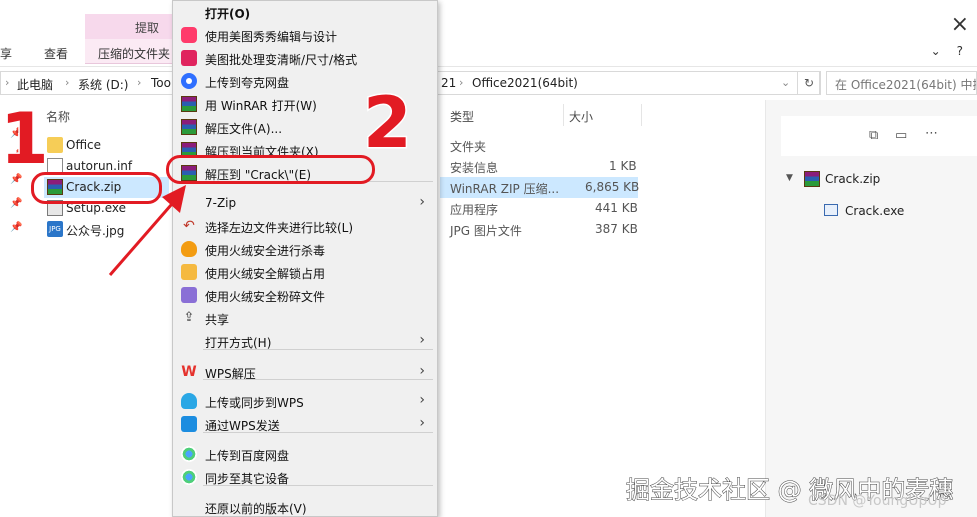  Describe the element at coordinates (265, 274) in the screenshot. I see `menu-item-label: 使用火绒安全解锁占用` at that location.